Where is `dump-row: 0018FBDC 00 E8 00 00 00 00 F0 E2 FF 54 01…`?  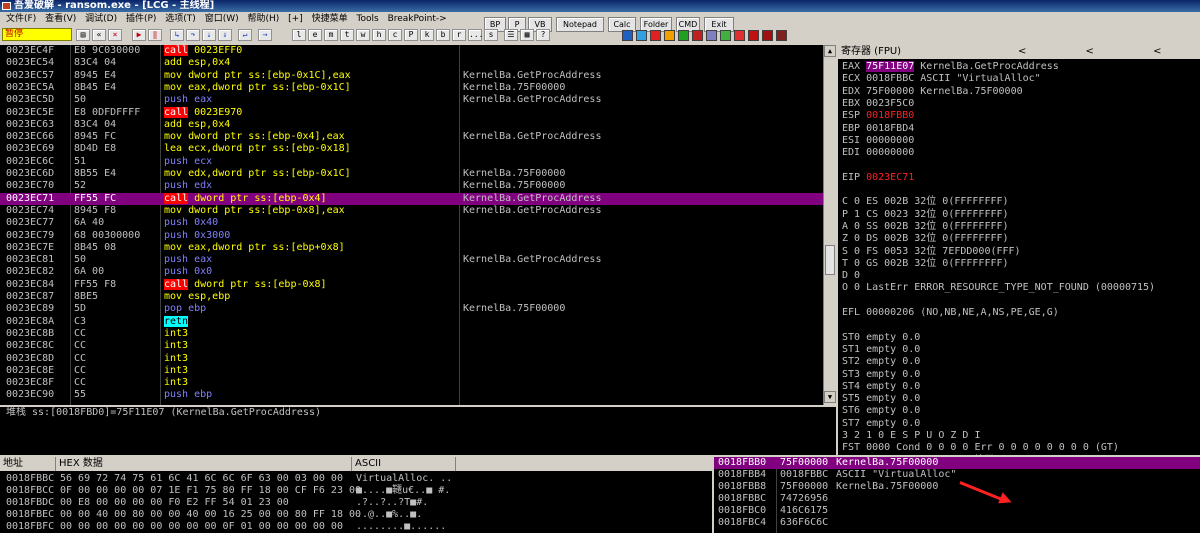
dump-row: 0018FBDC 00 E8 00 00 00 00 F0 E2 FF 54 01… is located at coordinates (356, 503).